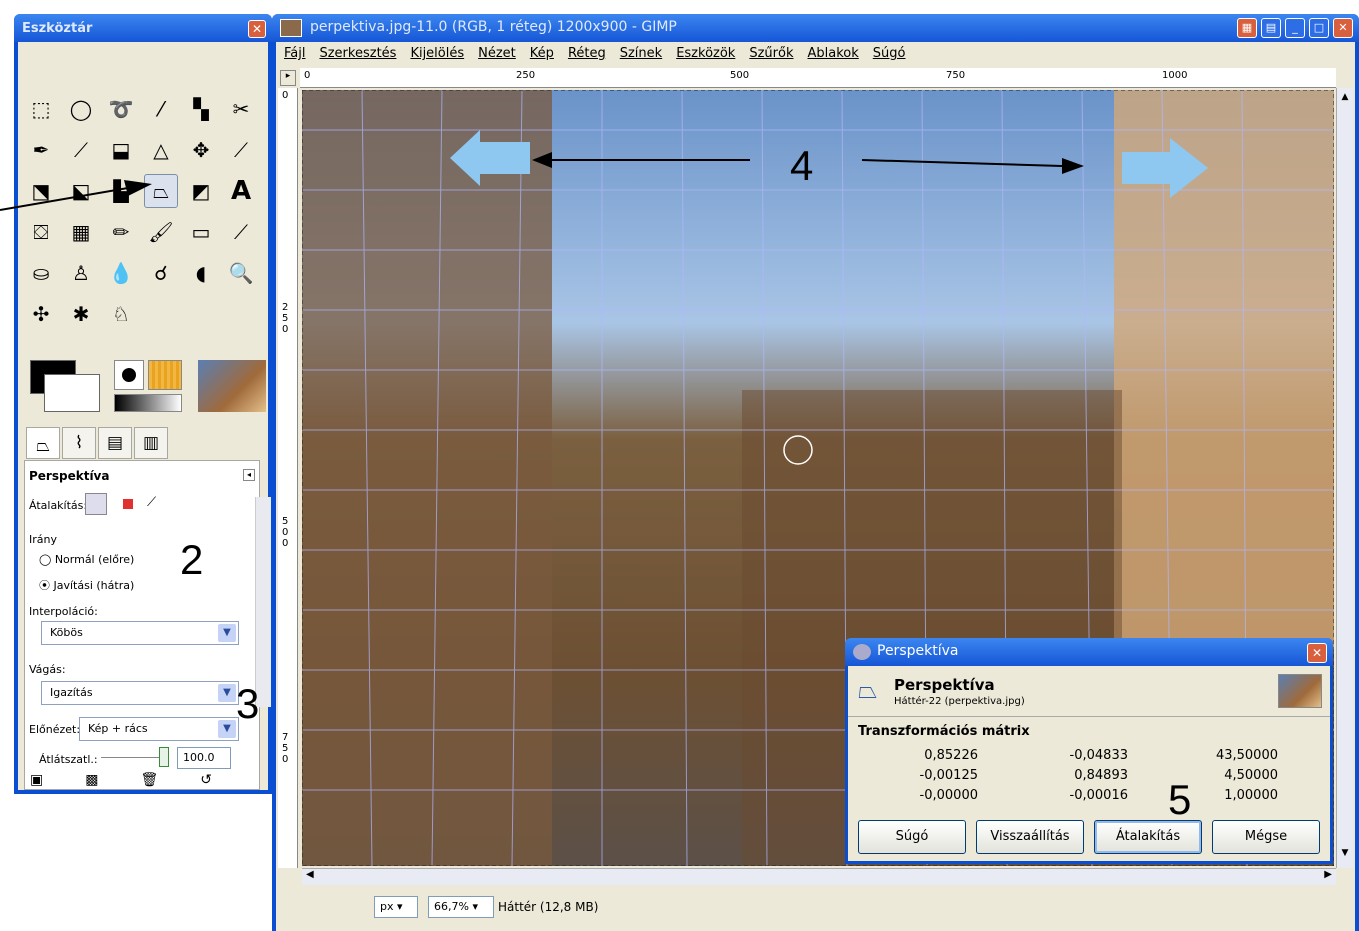  What do you see at coordinates (81, 109) in the screenshot?
I see `ellipse-select-icon: ◯` at bounding box center [81, 109].